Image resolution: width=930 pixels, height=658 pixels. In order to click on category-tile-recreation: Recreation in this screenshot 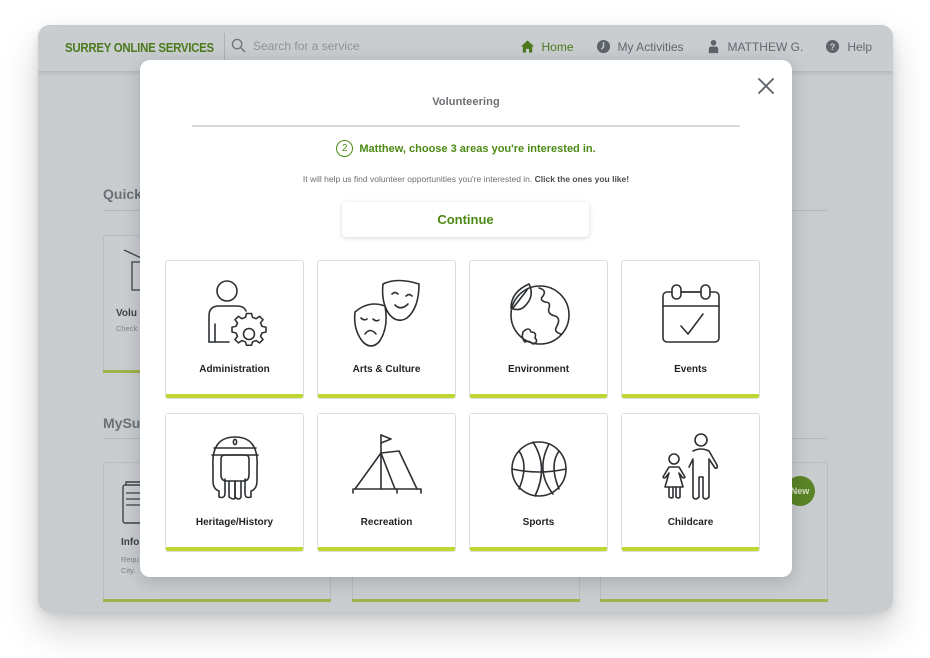, I will do `click(386, 482)`.